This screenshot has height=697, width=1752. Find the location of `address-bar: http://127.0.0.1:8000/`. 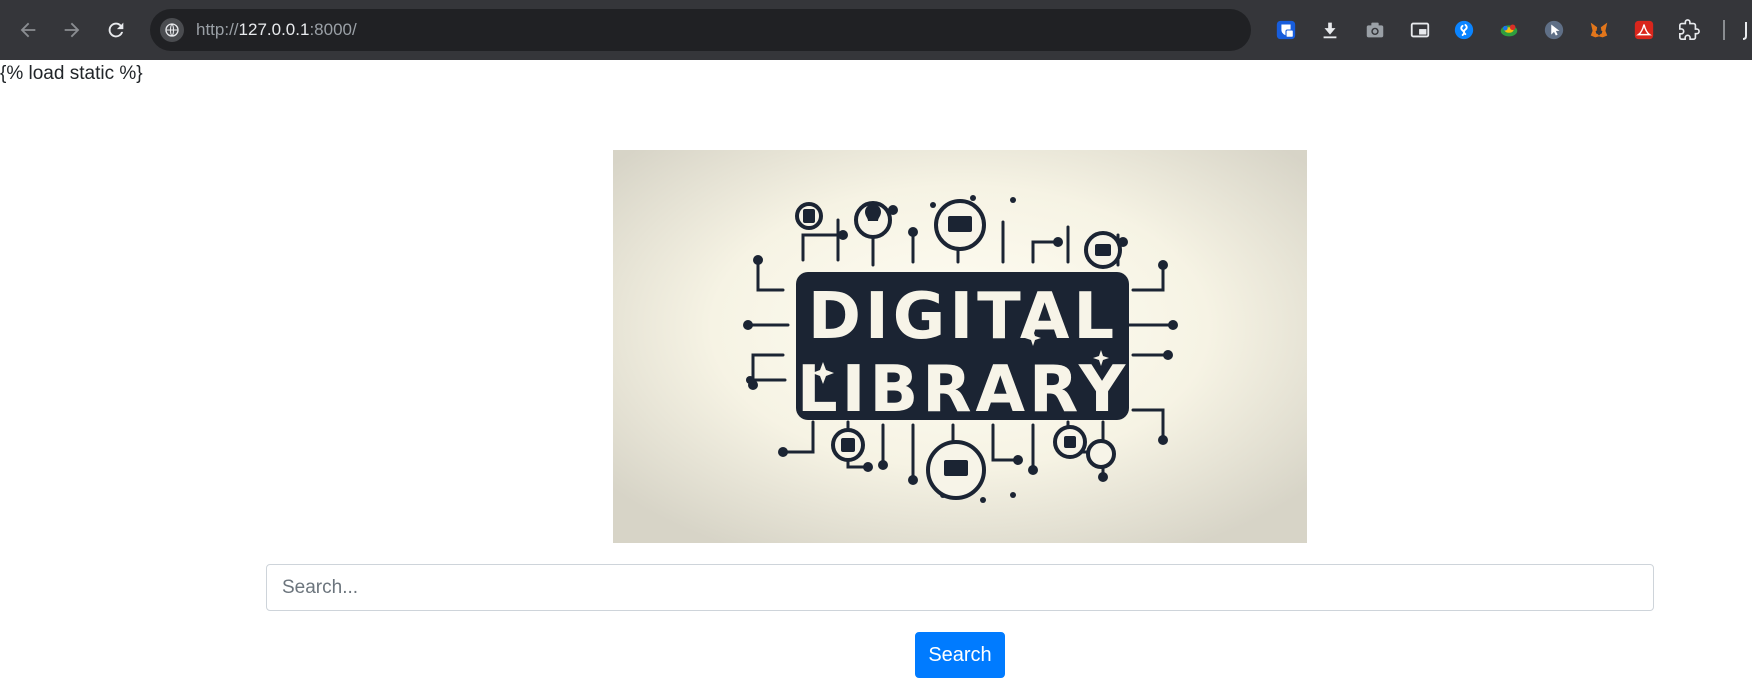

address-bar: http://127.0.0.1:8000/ is located at coordinates (700, 30).